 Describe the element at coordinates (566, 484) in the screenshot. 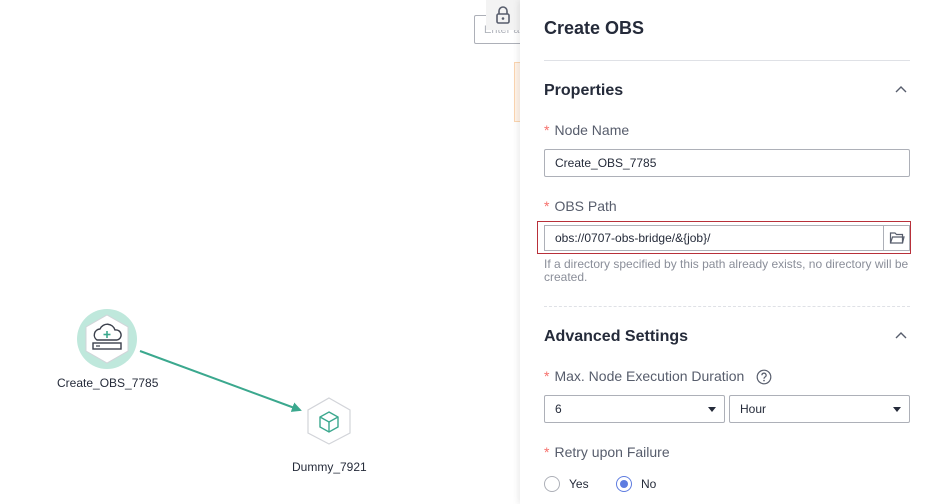

I see `retry-option-yes: Yes` at that location.